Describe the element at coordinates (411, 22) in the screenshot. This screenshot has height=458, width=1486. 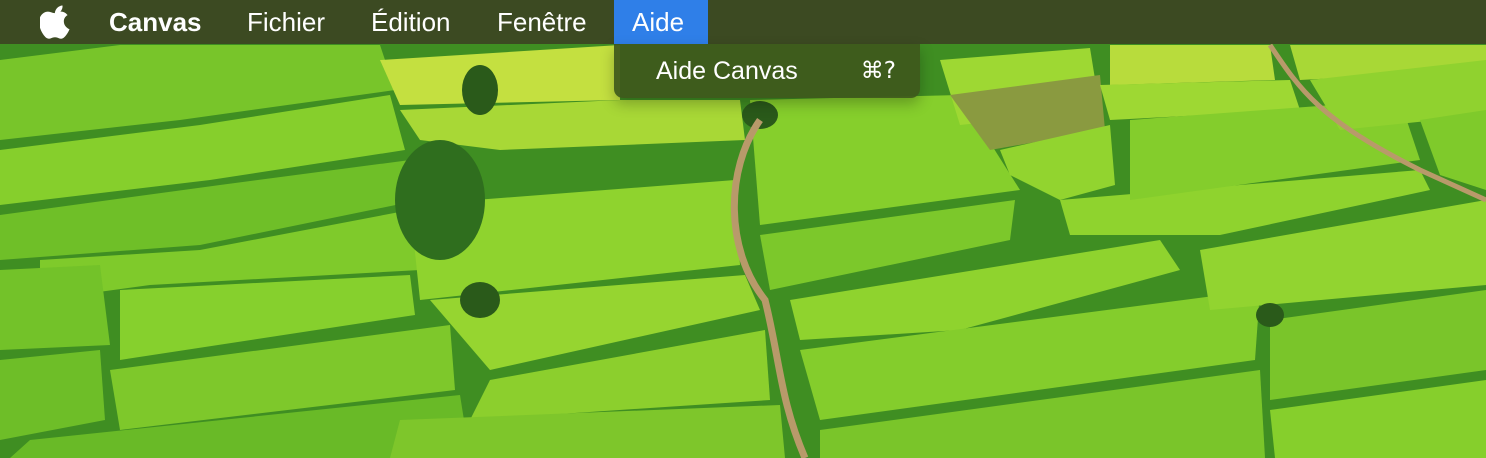
I see `menu-edition: Édition` at that location.